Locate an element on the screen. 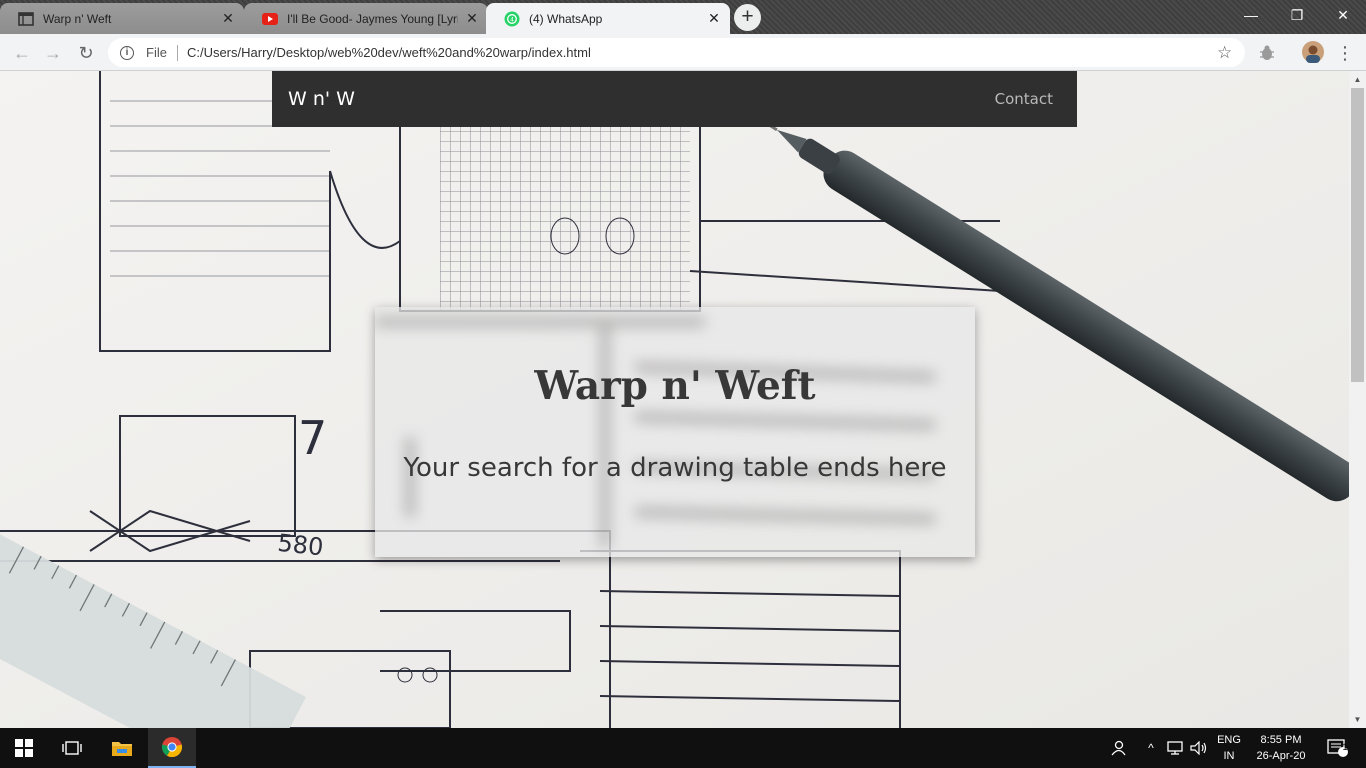 The height and width of the screenshot is (768, 1366). scroll-down-icon: ▼ is located at coordinates (1357, 719).